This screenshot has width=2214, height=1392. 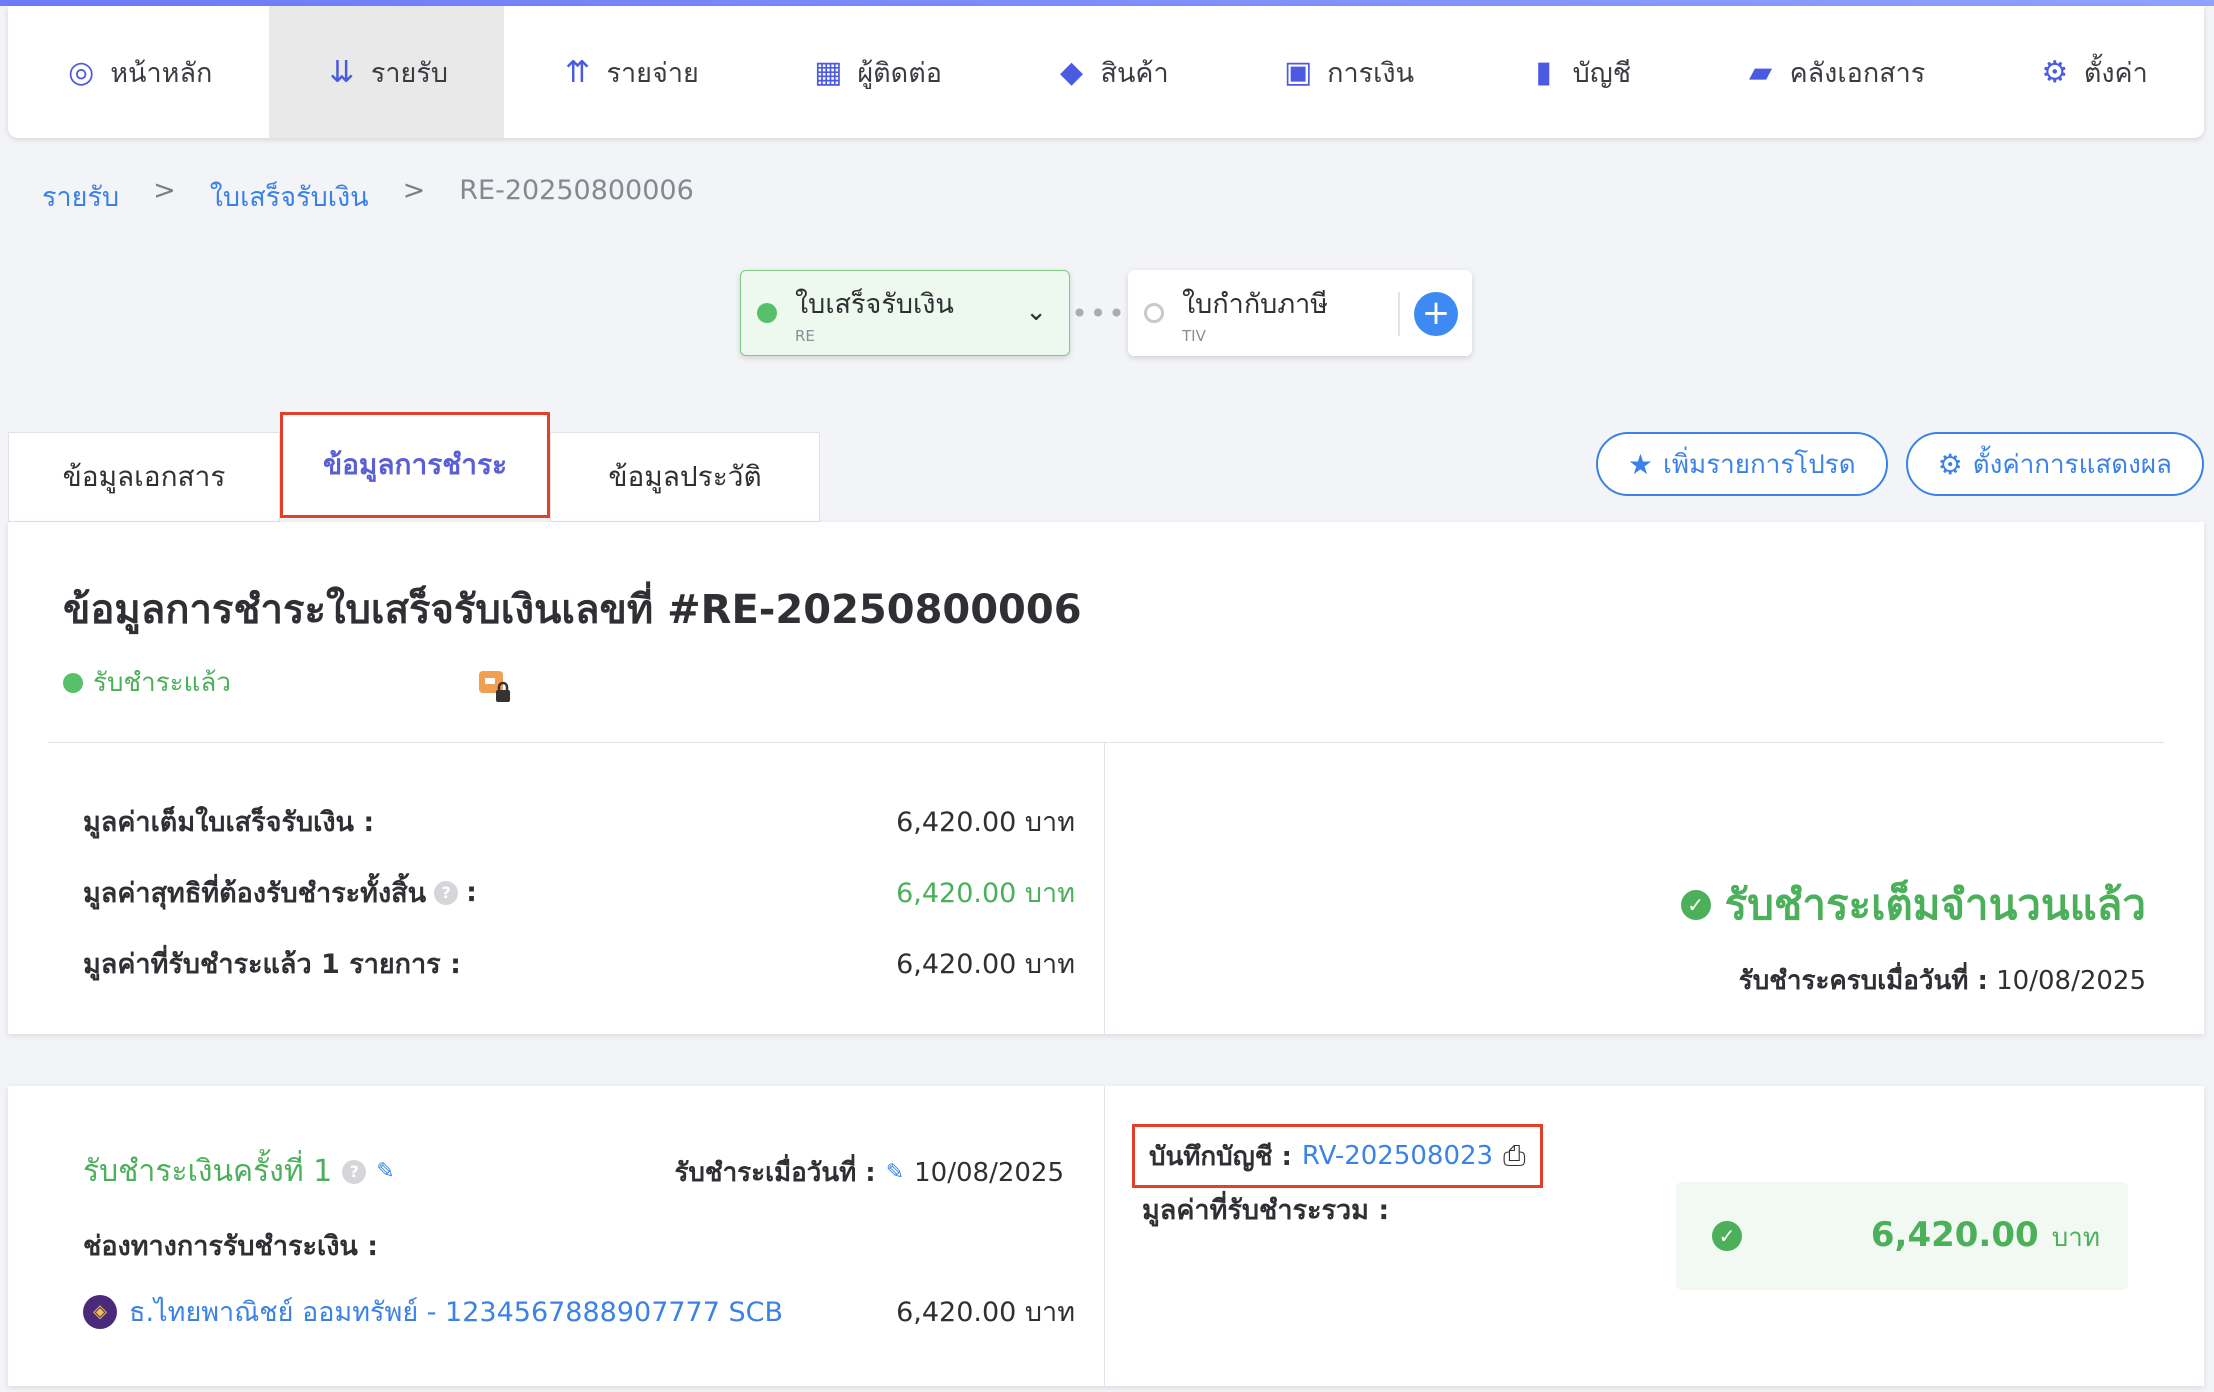 I want to click on breadcrumb-current: RE-20250800006, so click(x=576, y=190).